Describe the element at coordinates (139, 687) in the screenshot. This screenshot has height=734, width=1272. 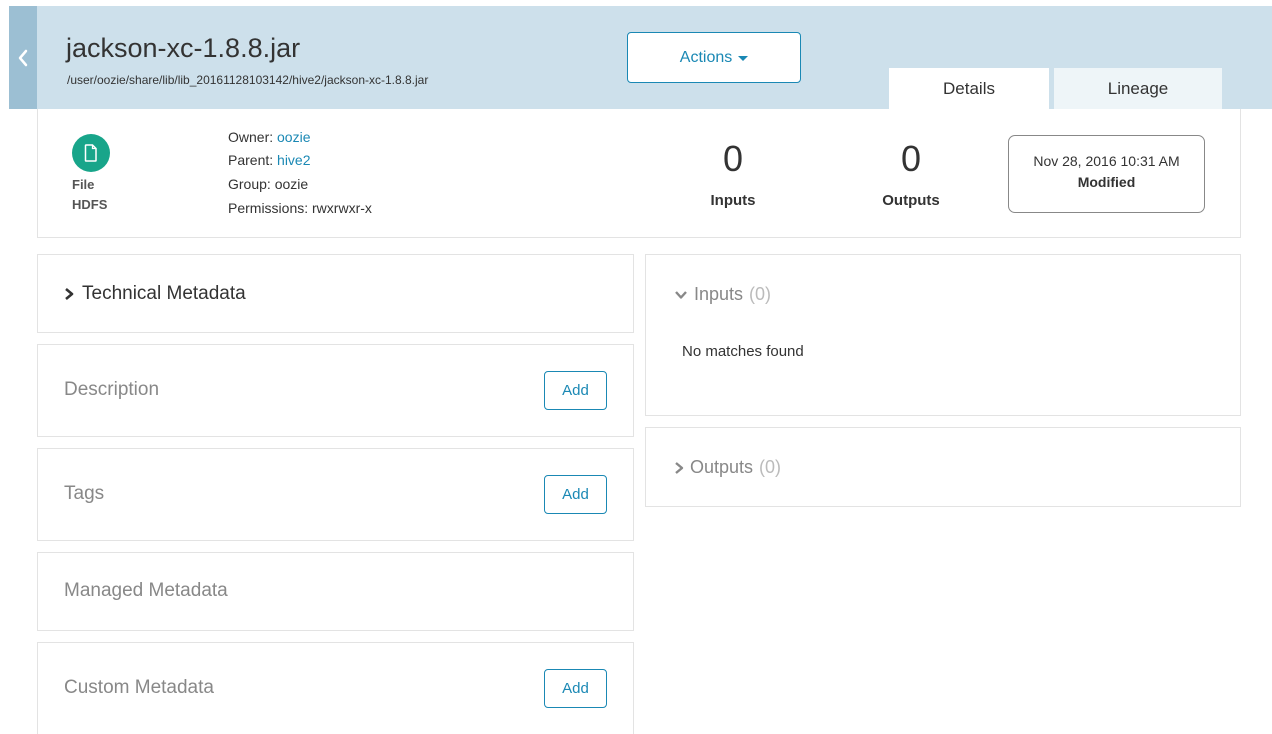
I see `custom-metadata-title: Custom Metadata` at that location.